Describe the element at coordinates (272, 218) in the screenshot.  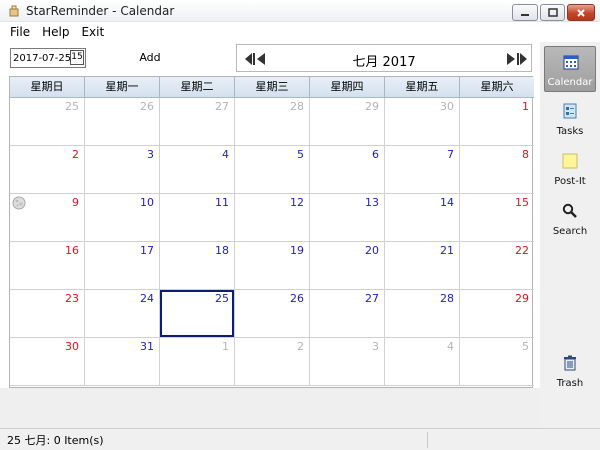
I see `day-cell: 12` at that location.